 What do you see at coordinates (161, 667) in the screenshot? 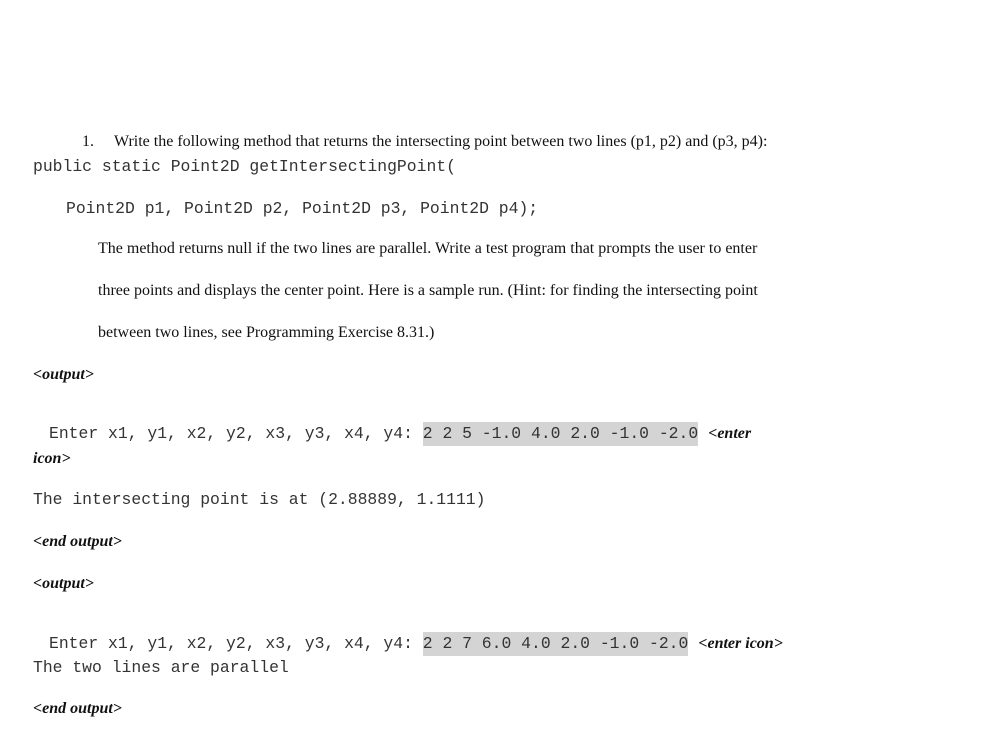
I see `sample-run-2-result: The two lines are parallel` at bounding box center [161, 667].